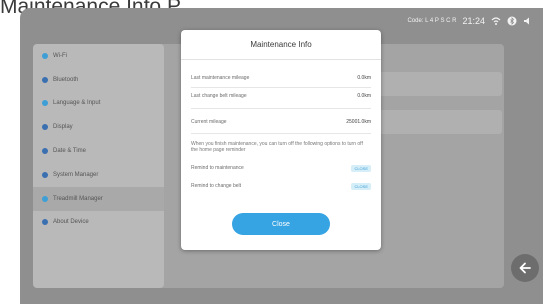  I want to click on display-icon, so click(45, 127).